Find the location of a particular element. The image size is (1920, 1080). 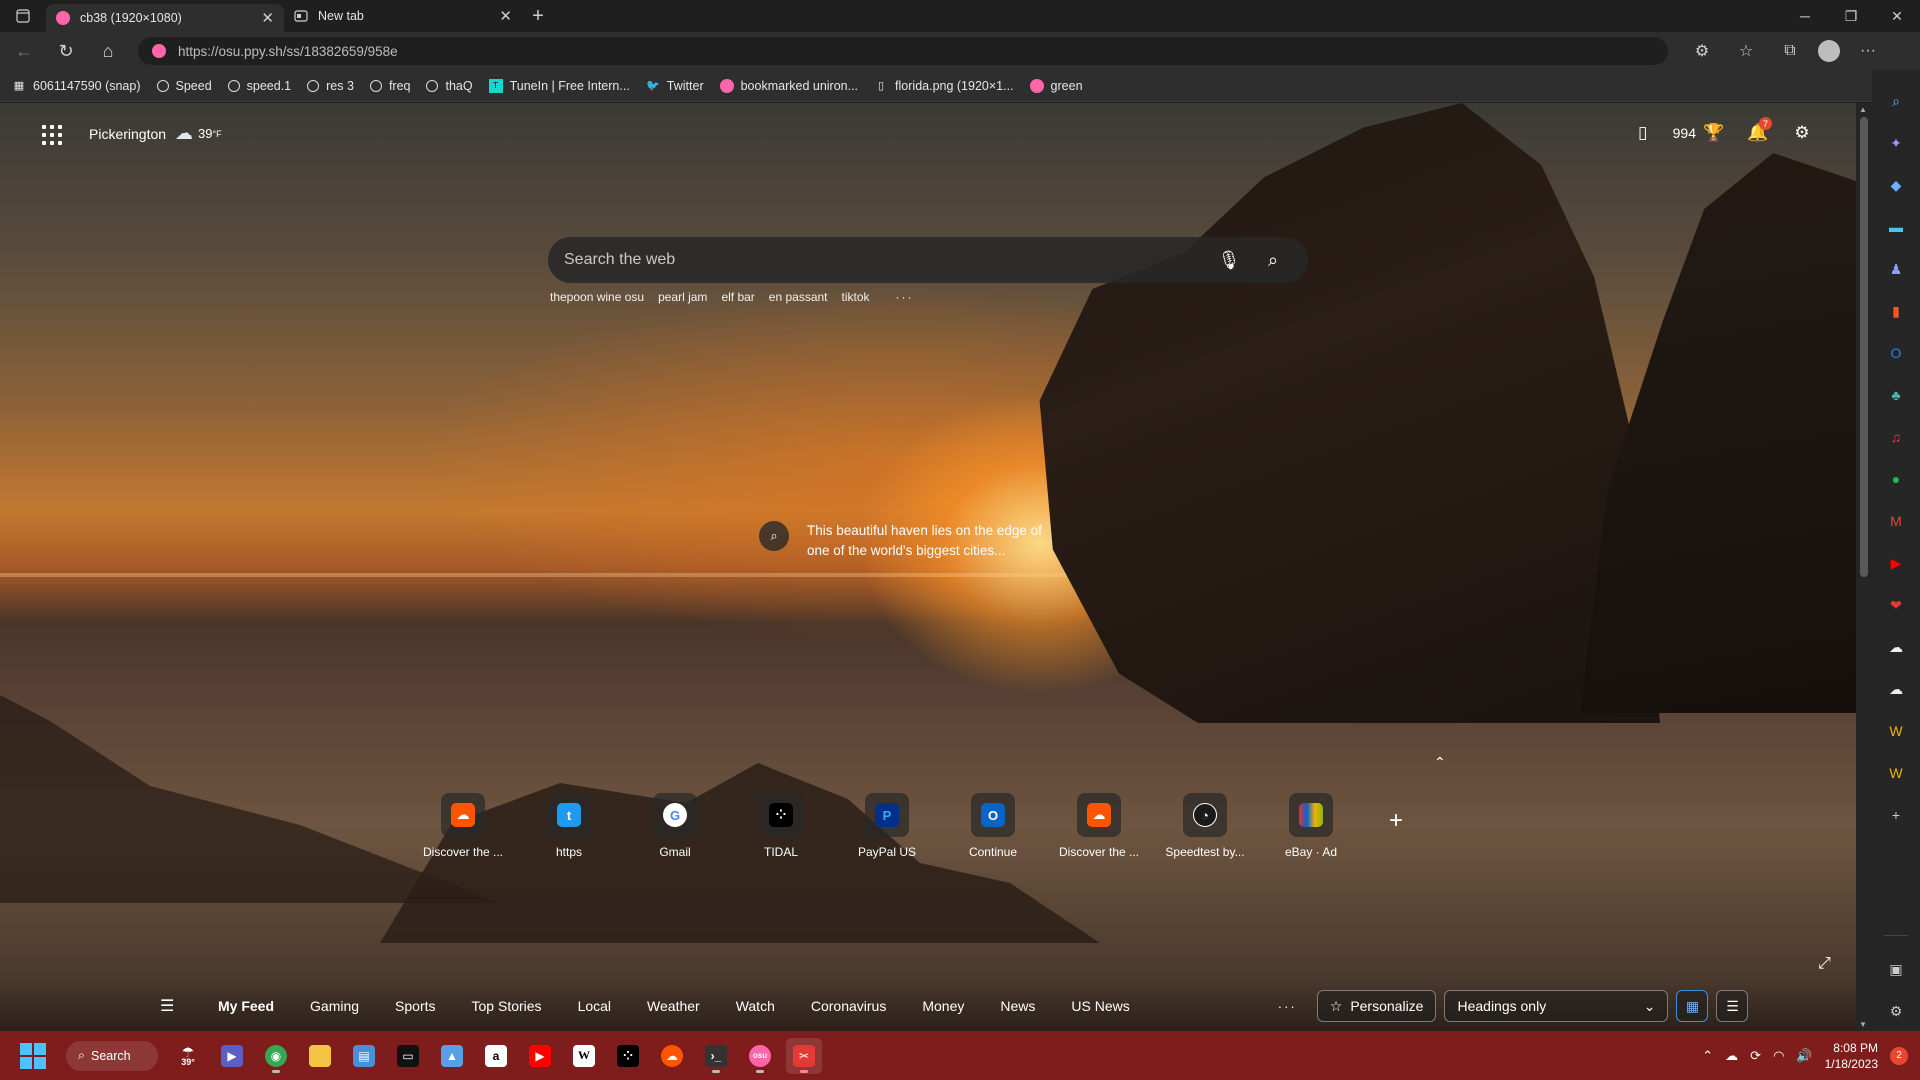

bookmark-item: green is located at coordinates (1056, 85).